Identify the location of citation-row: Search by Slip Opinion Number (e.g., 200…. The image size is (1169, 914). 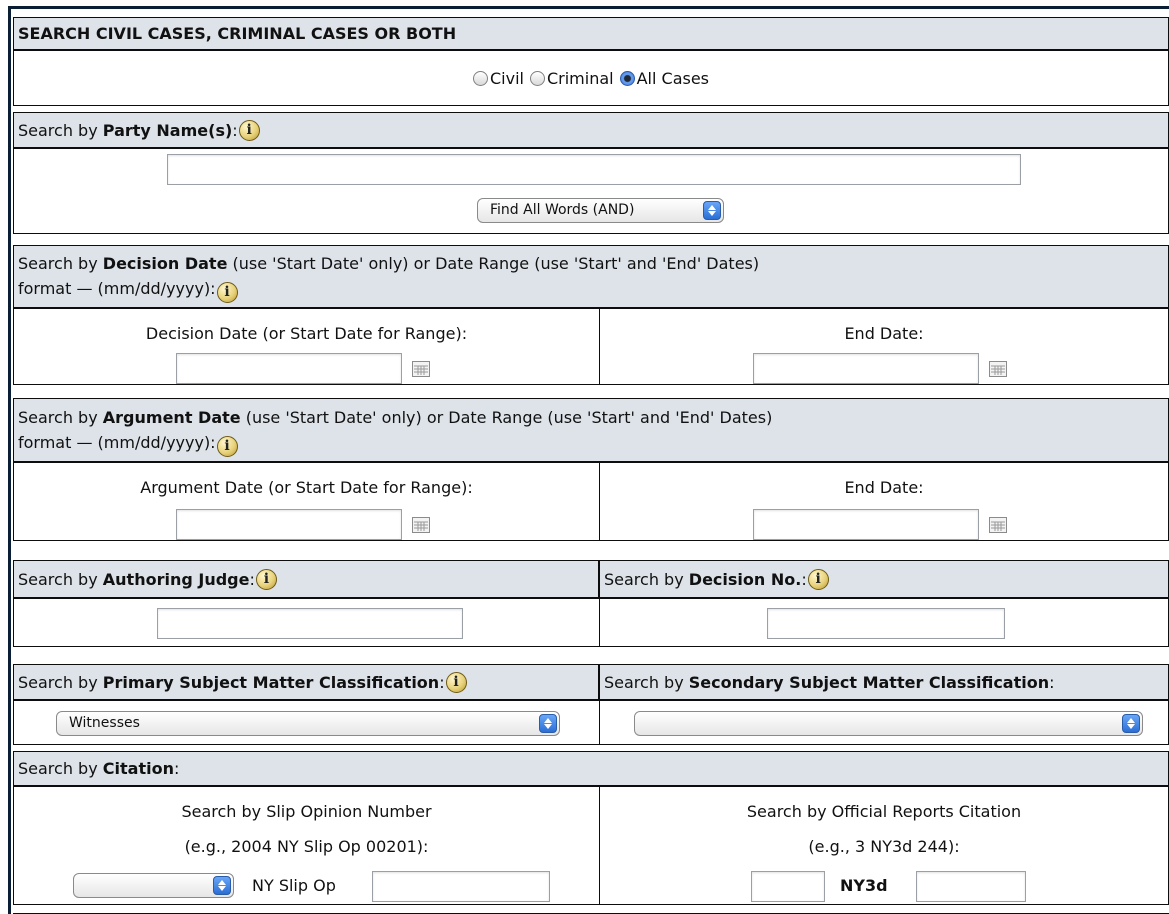
(591, 845).